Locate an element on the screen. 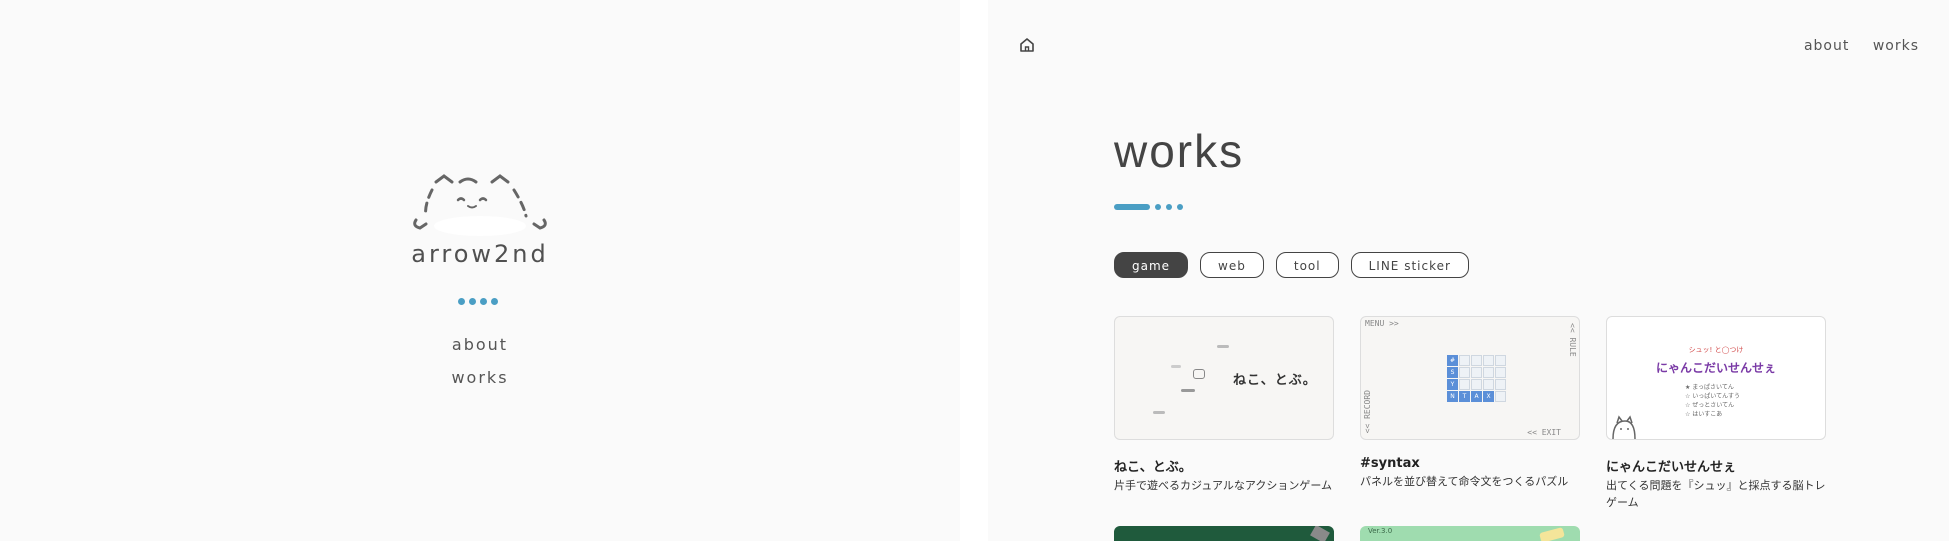 The image size is (1949, 541). work-thumbnail: ねこ、とぶ。 is located at coordinates (1224, 378).